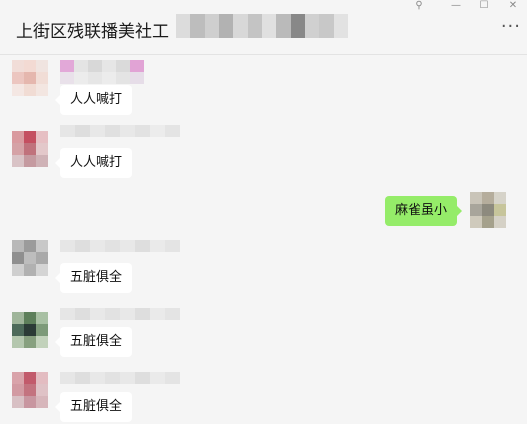 The width and height of the screenshot is (527, 424). Describe the element at coordinates (92, 32) in the screenshot. I see `chat-title: 上街区残联播美社工` at that location.